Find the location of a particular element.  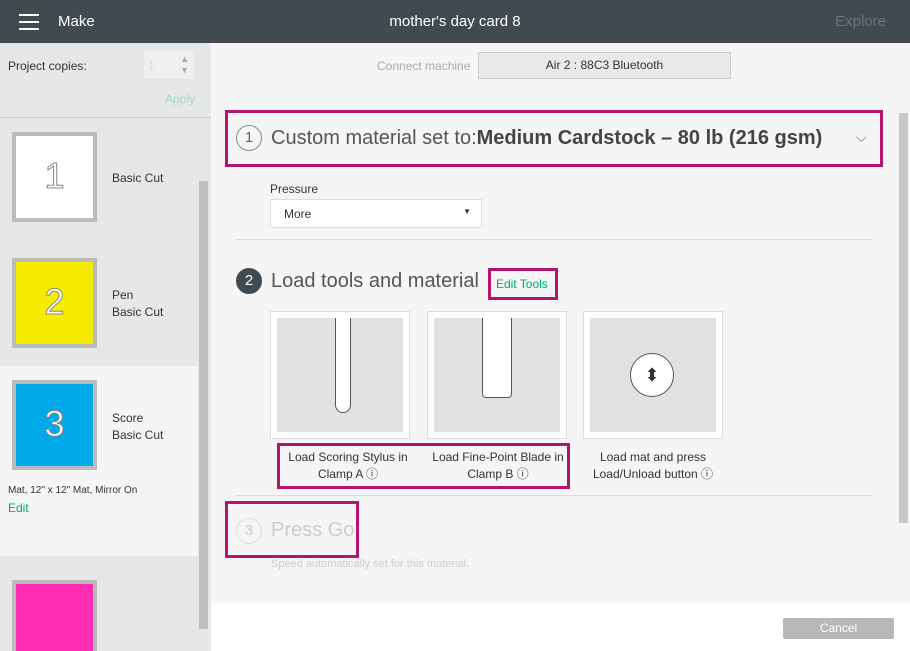

mat-thumbnail: 2 is located at coordinates (54, 303).